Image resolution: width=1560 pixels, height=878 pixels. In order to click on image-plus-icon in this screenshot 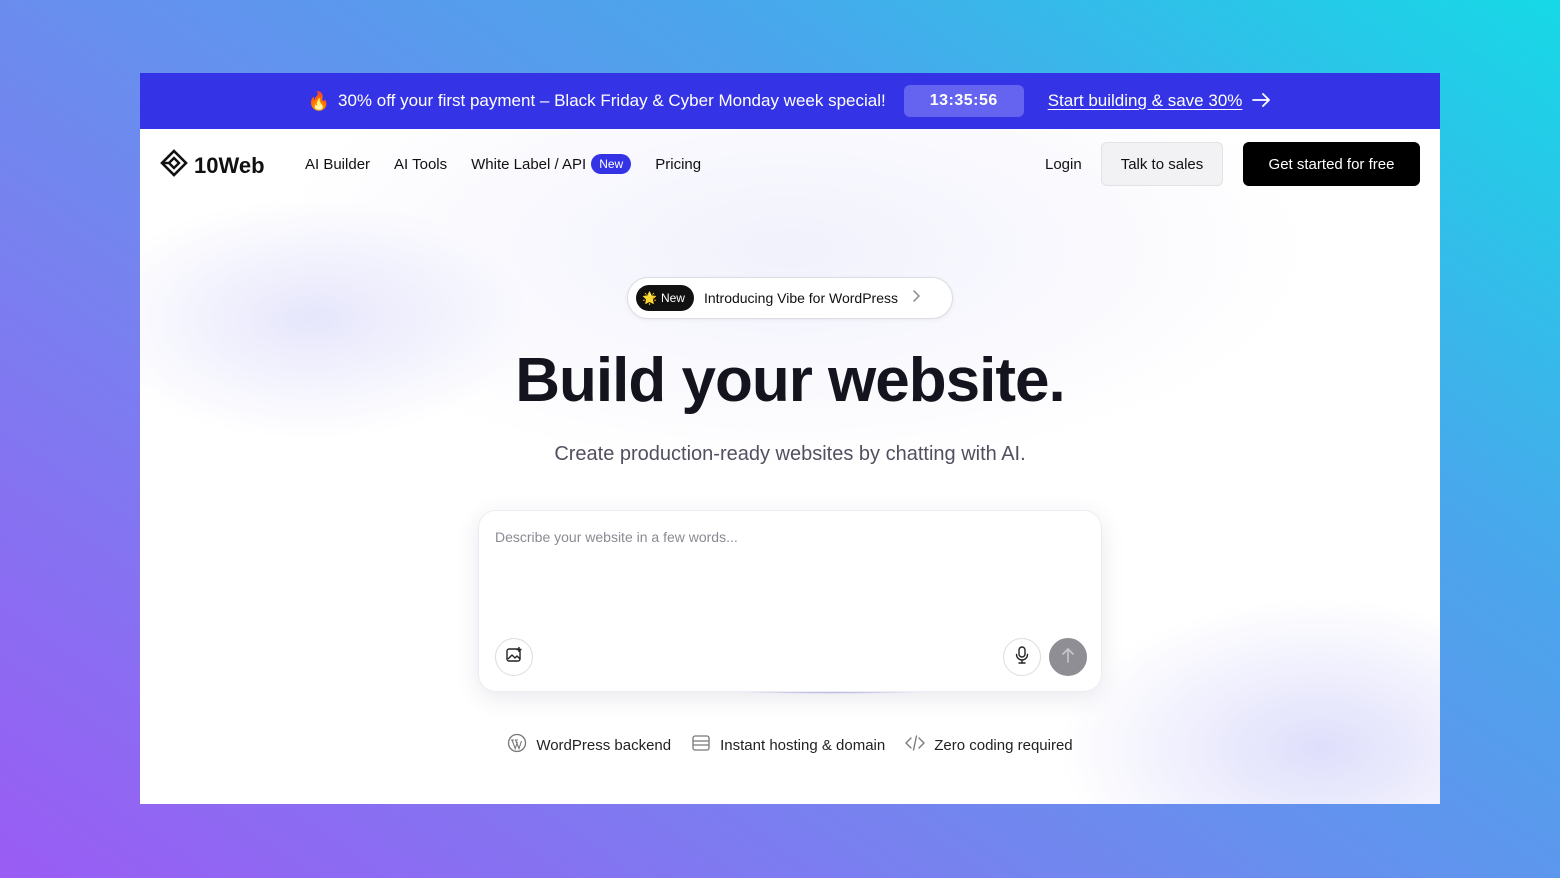, I will do `click(514, 657)`.